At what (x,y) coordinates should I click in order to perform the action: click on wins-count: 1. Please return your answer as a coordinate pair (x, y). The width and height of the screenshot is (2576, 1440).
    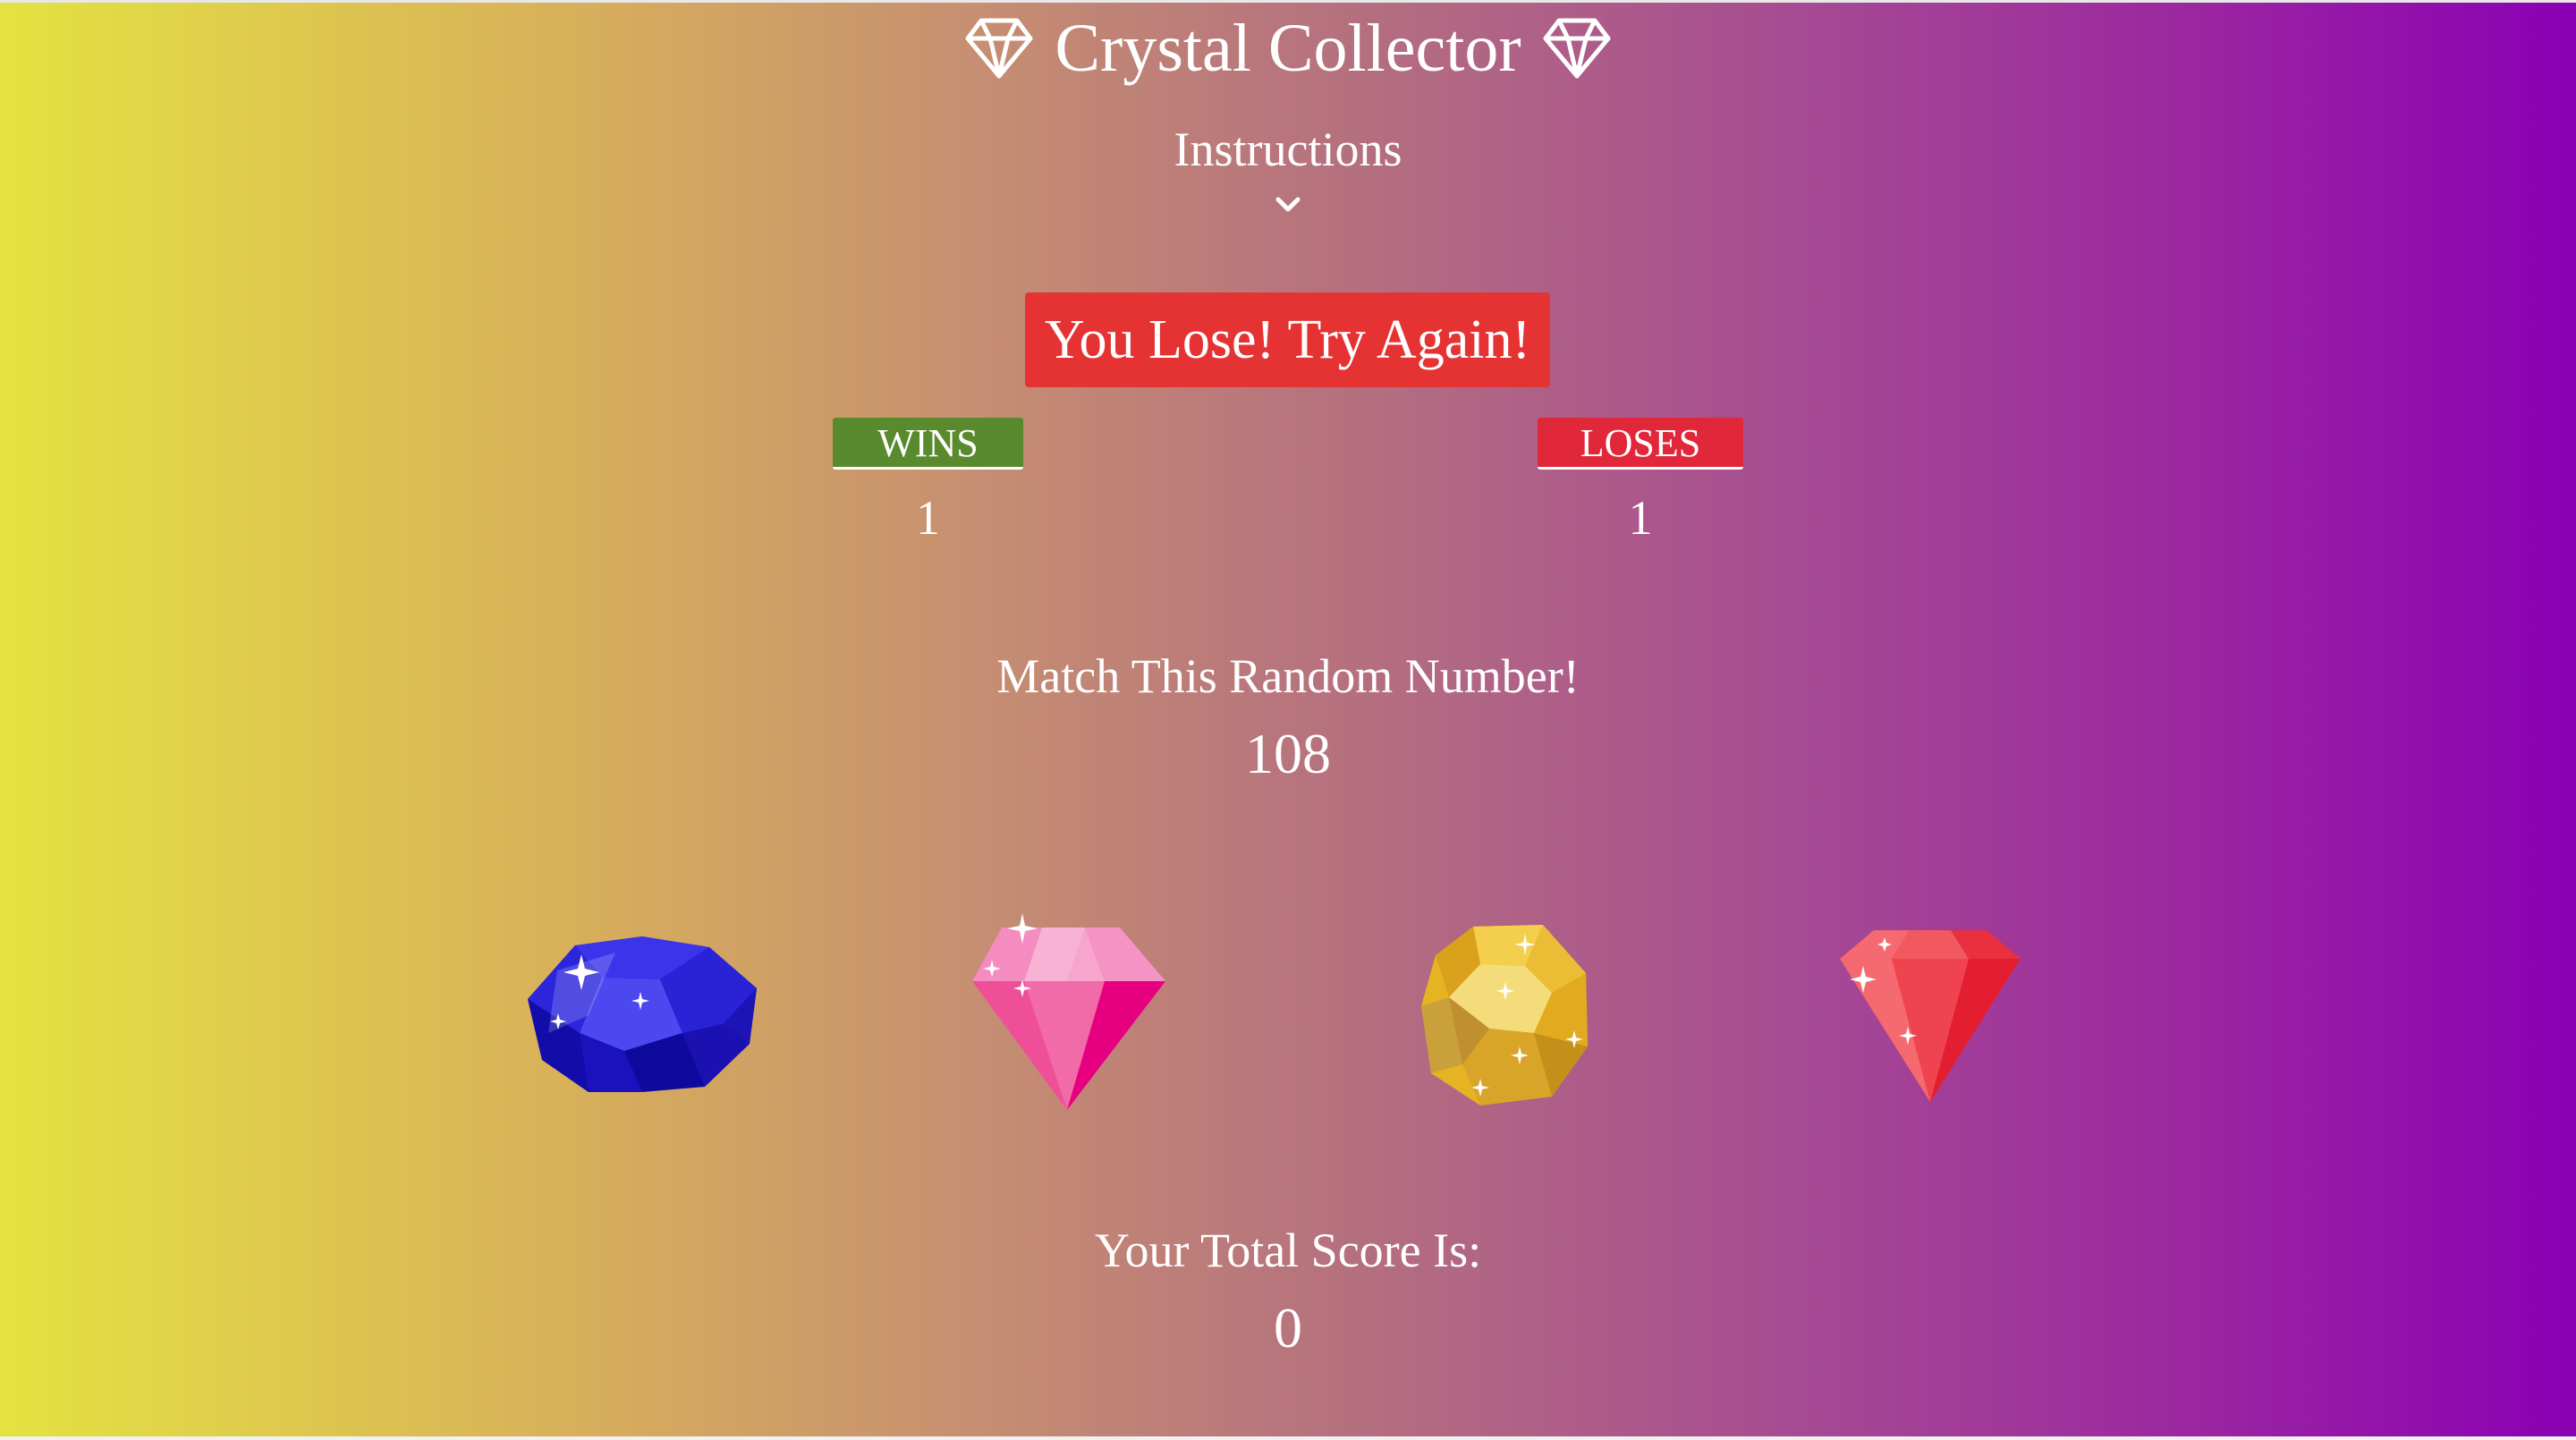
    Looking at the image, I should click on (928, 518).